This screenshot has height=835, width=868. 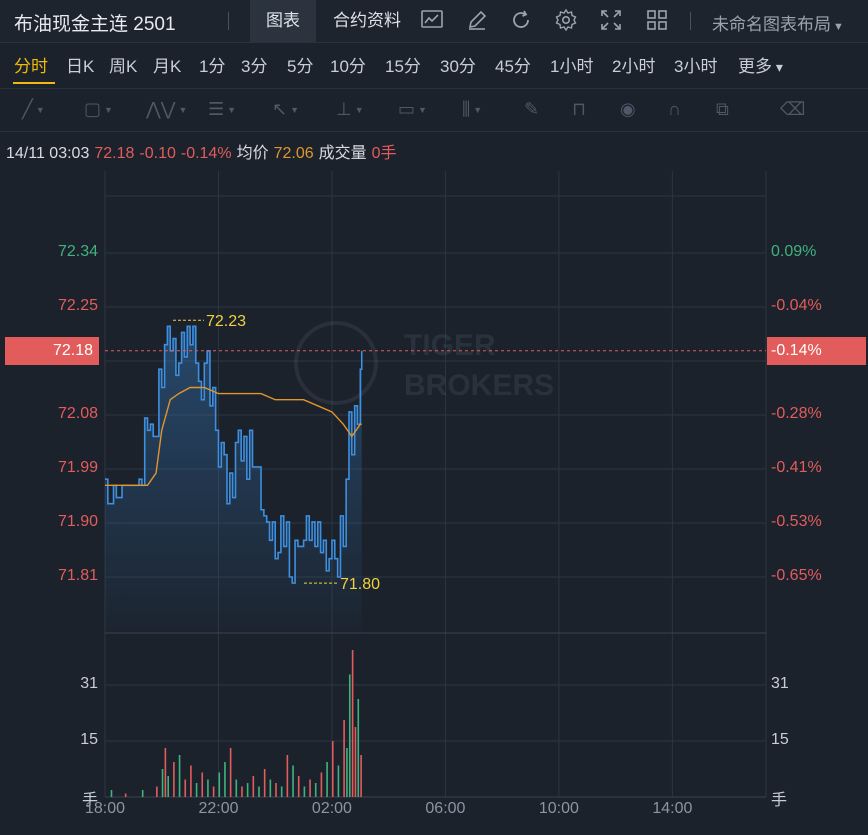 What do you see at coordinates (403, 64) in the screenshot?
I see `period-8: 15分` at bounding box center [403, 64].